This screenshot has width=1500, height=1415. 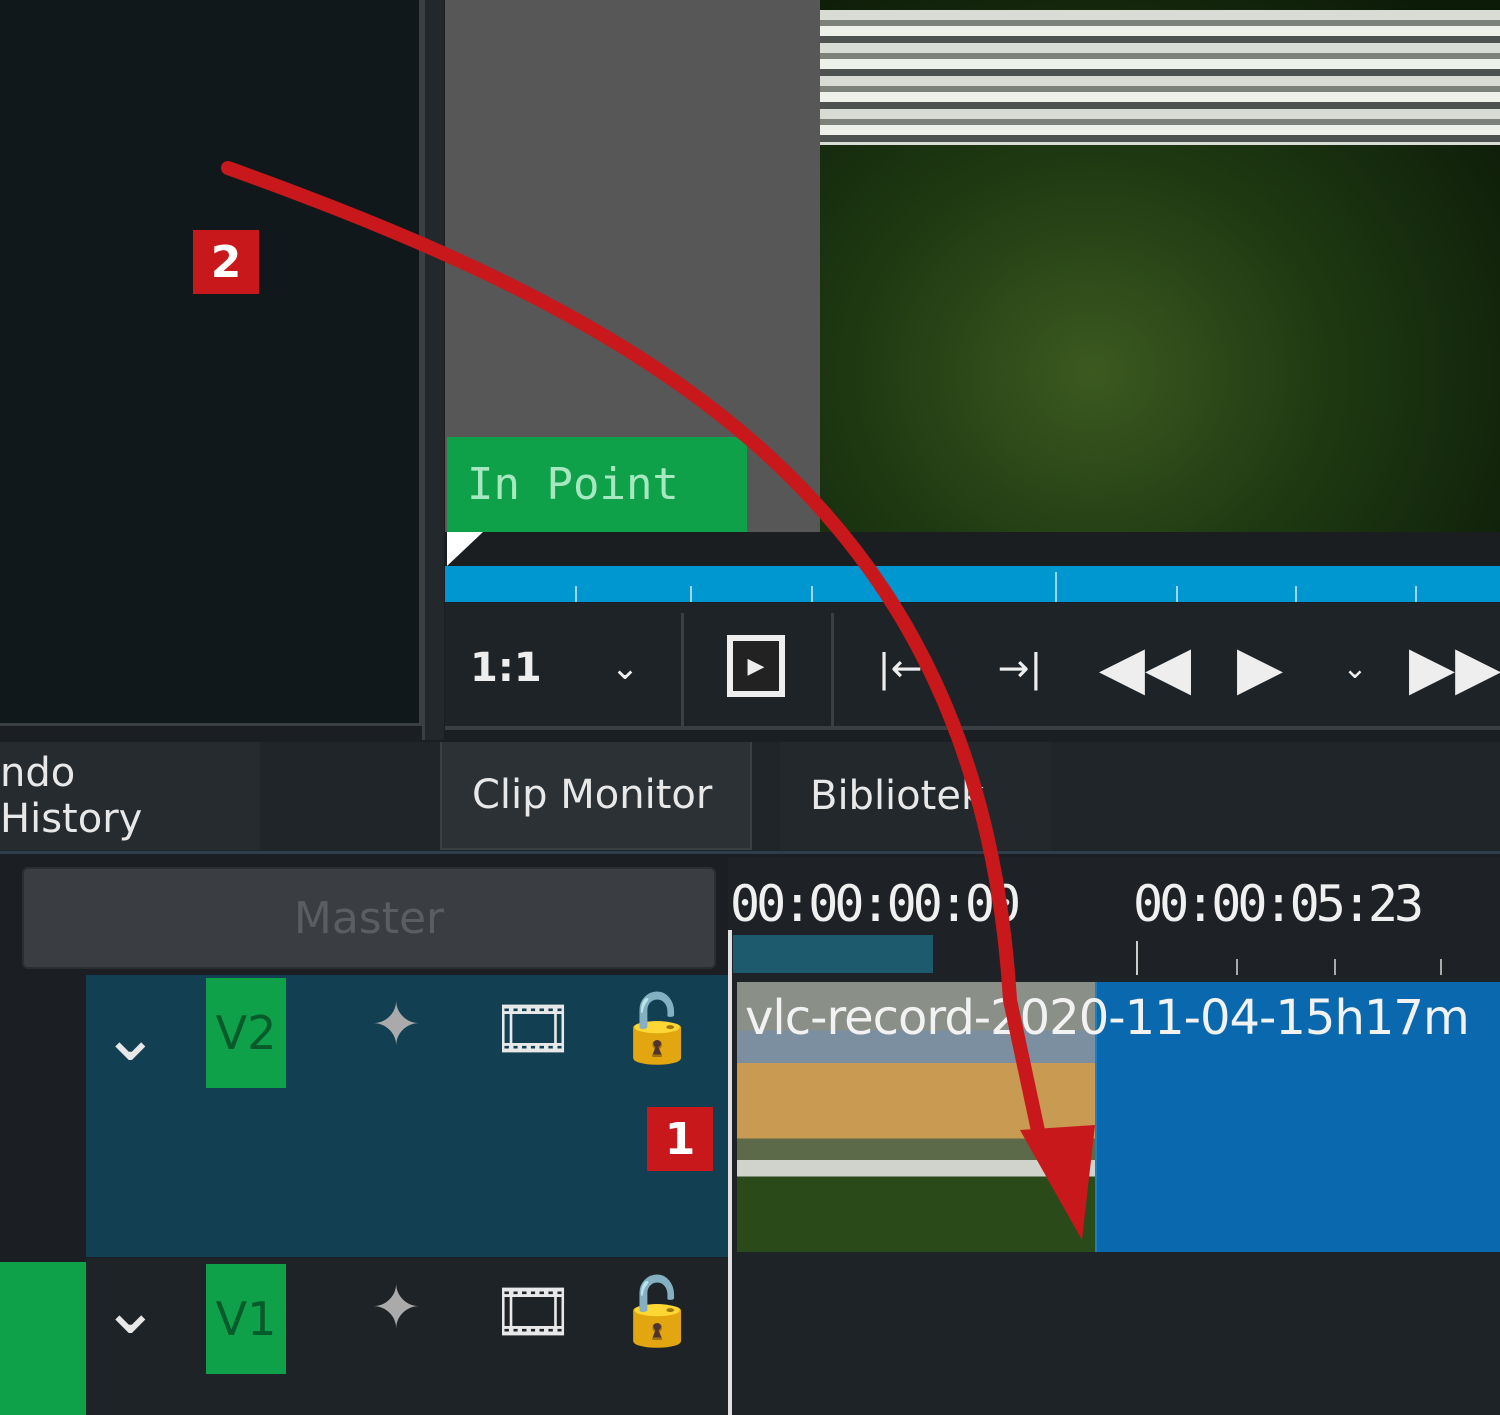 I want to click on annotation-badge-2: 2, so click(x=226, y=262).